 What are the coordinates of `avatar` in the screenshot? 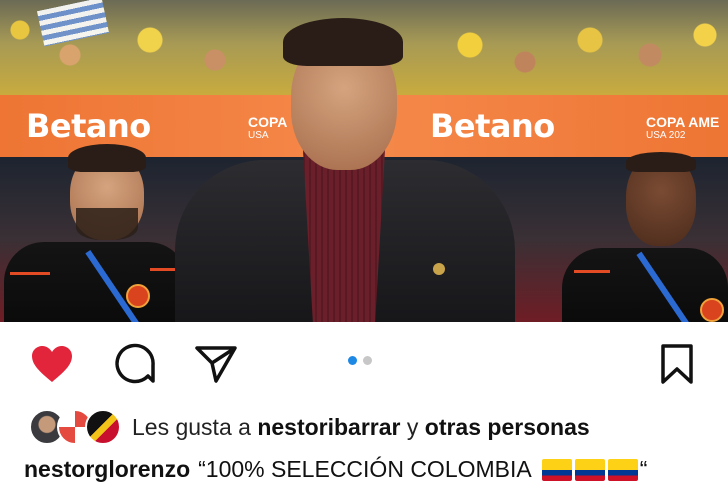 It's located at (103, 427).